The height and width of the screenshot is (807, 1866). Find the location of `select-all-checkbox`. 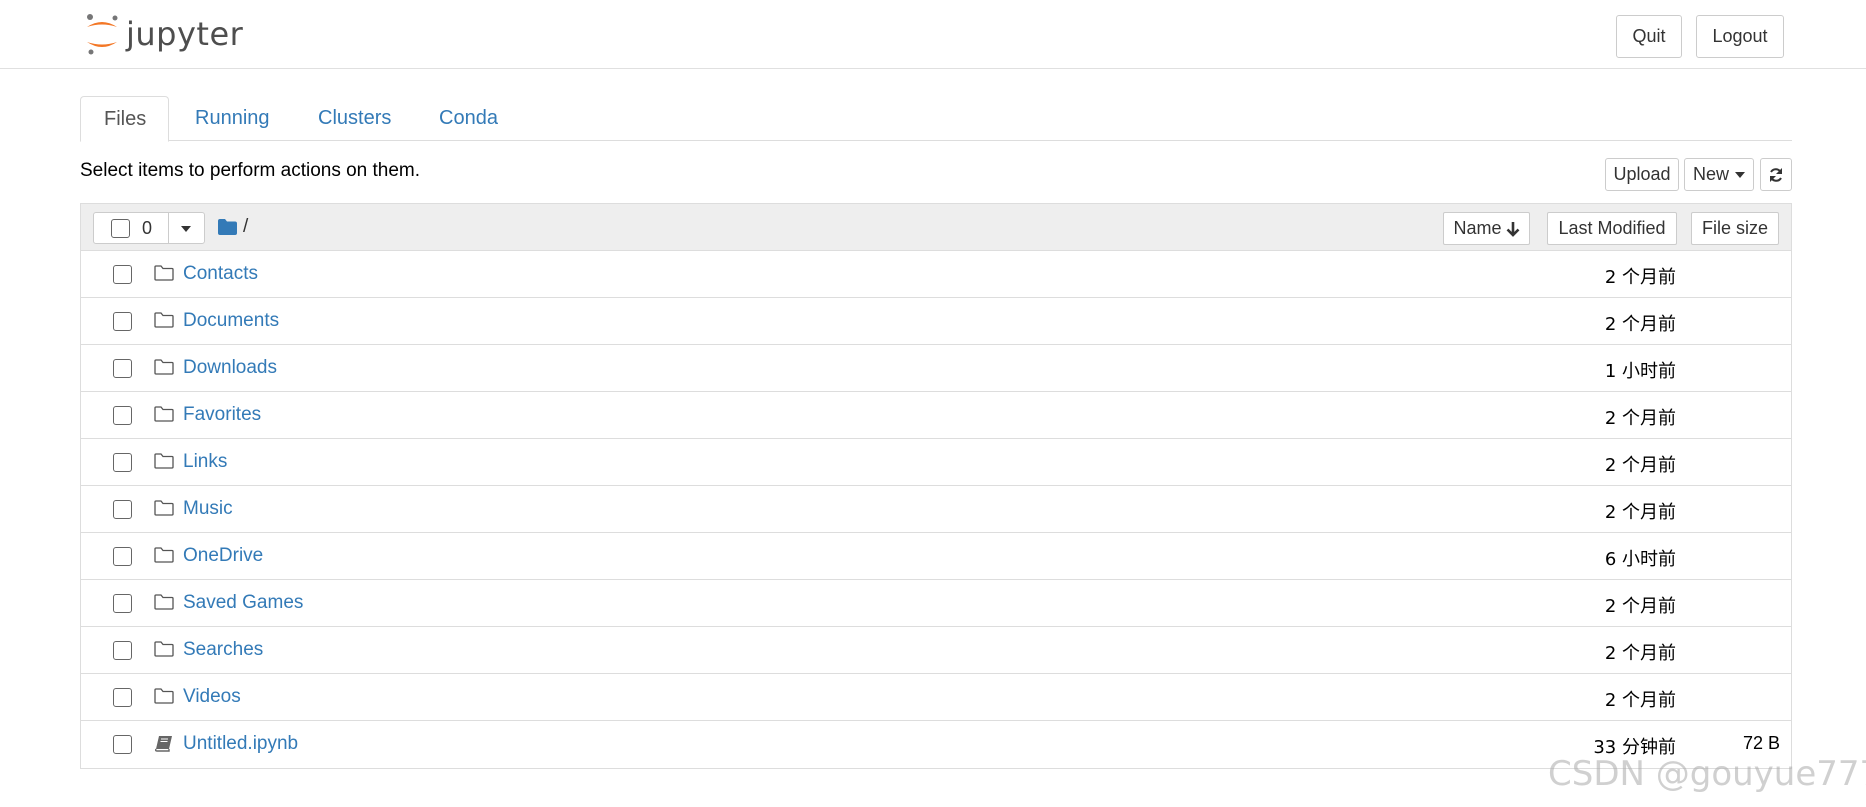

select-all-checkbox is located at coordinates (120, 228).